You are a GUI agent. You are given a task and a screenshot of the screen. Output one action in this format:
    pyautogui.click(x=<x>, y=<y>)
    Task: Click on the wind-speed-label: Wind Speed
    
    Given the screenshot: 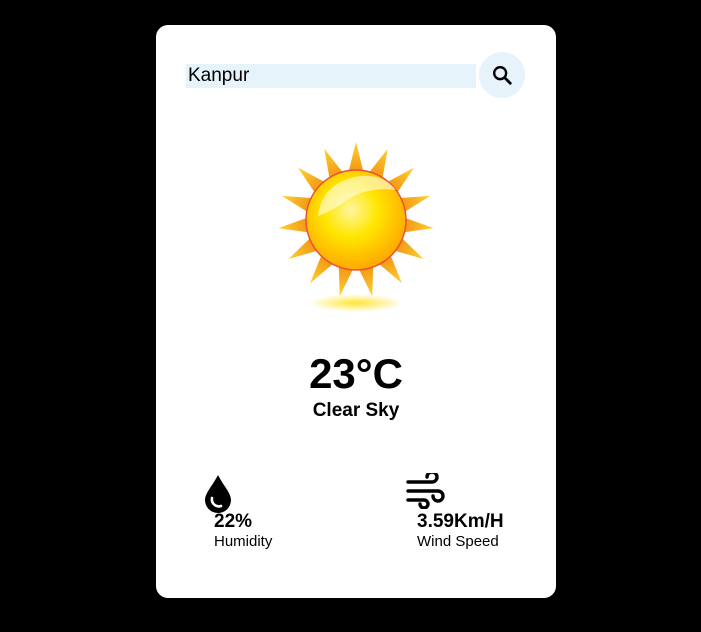 What is the action you would take?
    pyautogui.click(x=458, y=541)
    